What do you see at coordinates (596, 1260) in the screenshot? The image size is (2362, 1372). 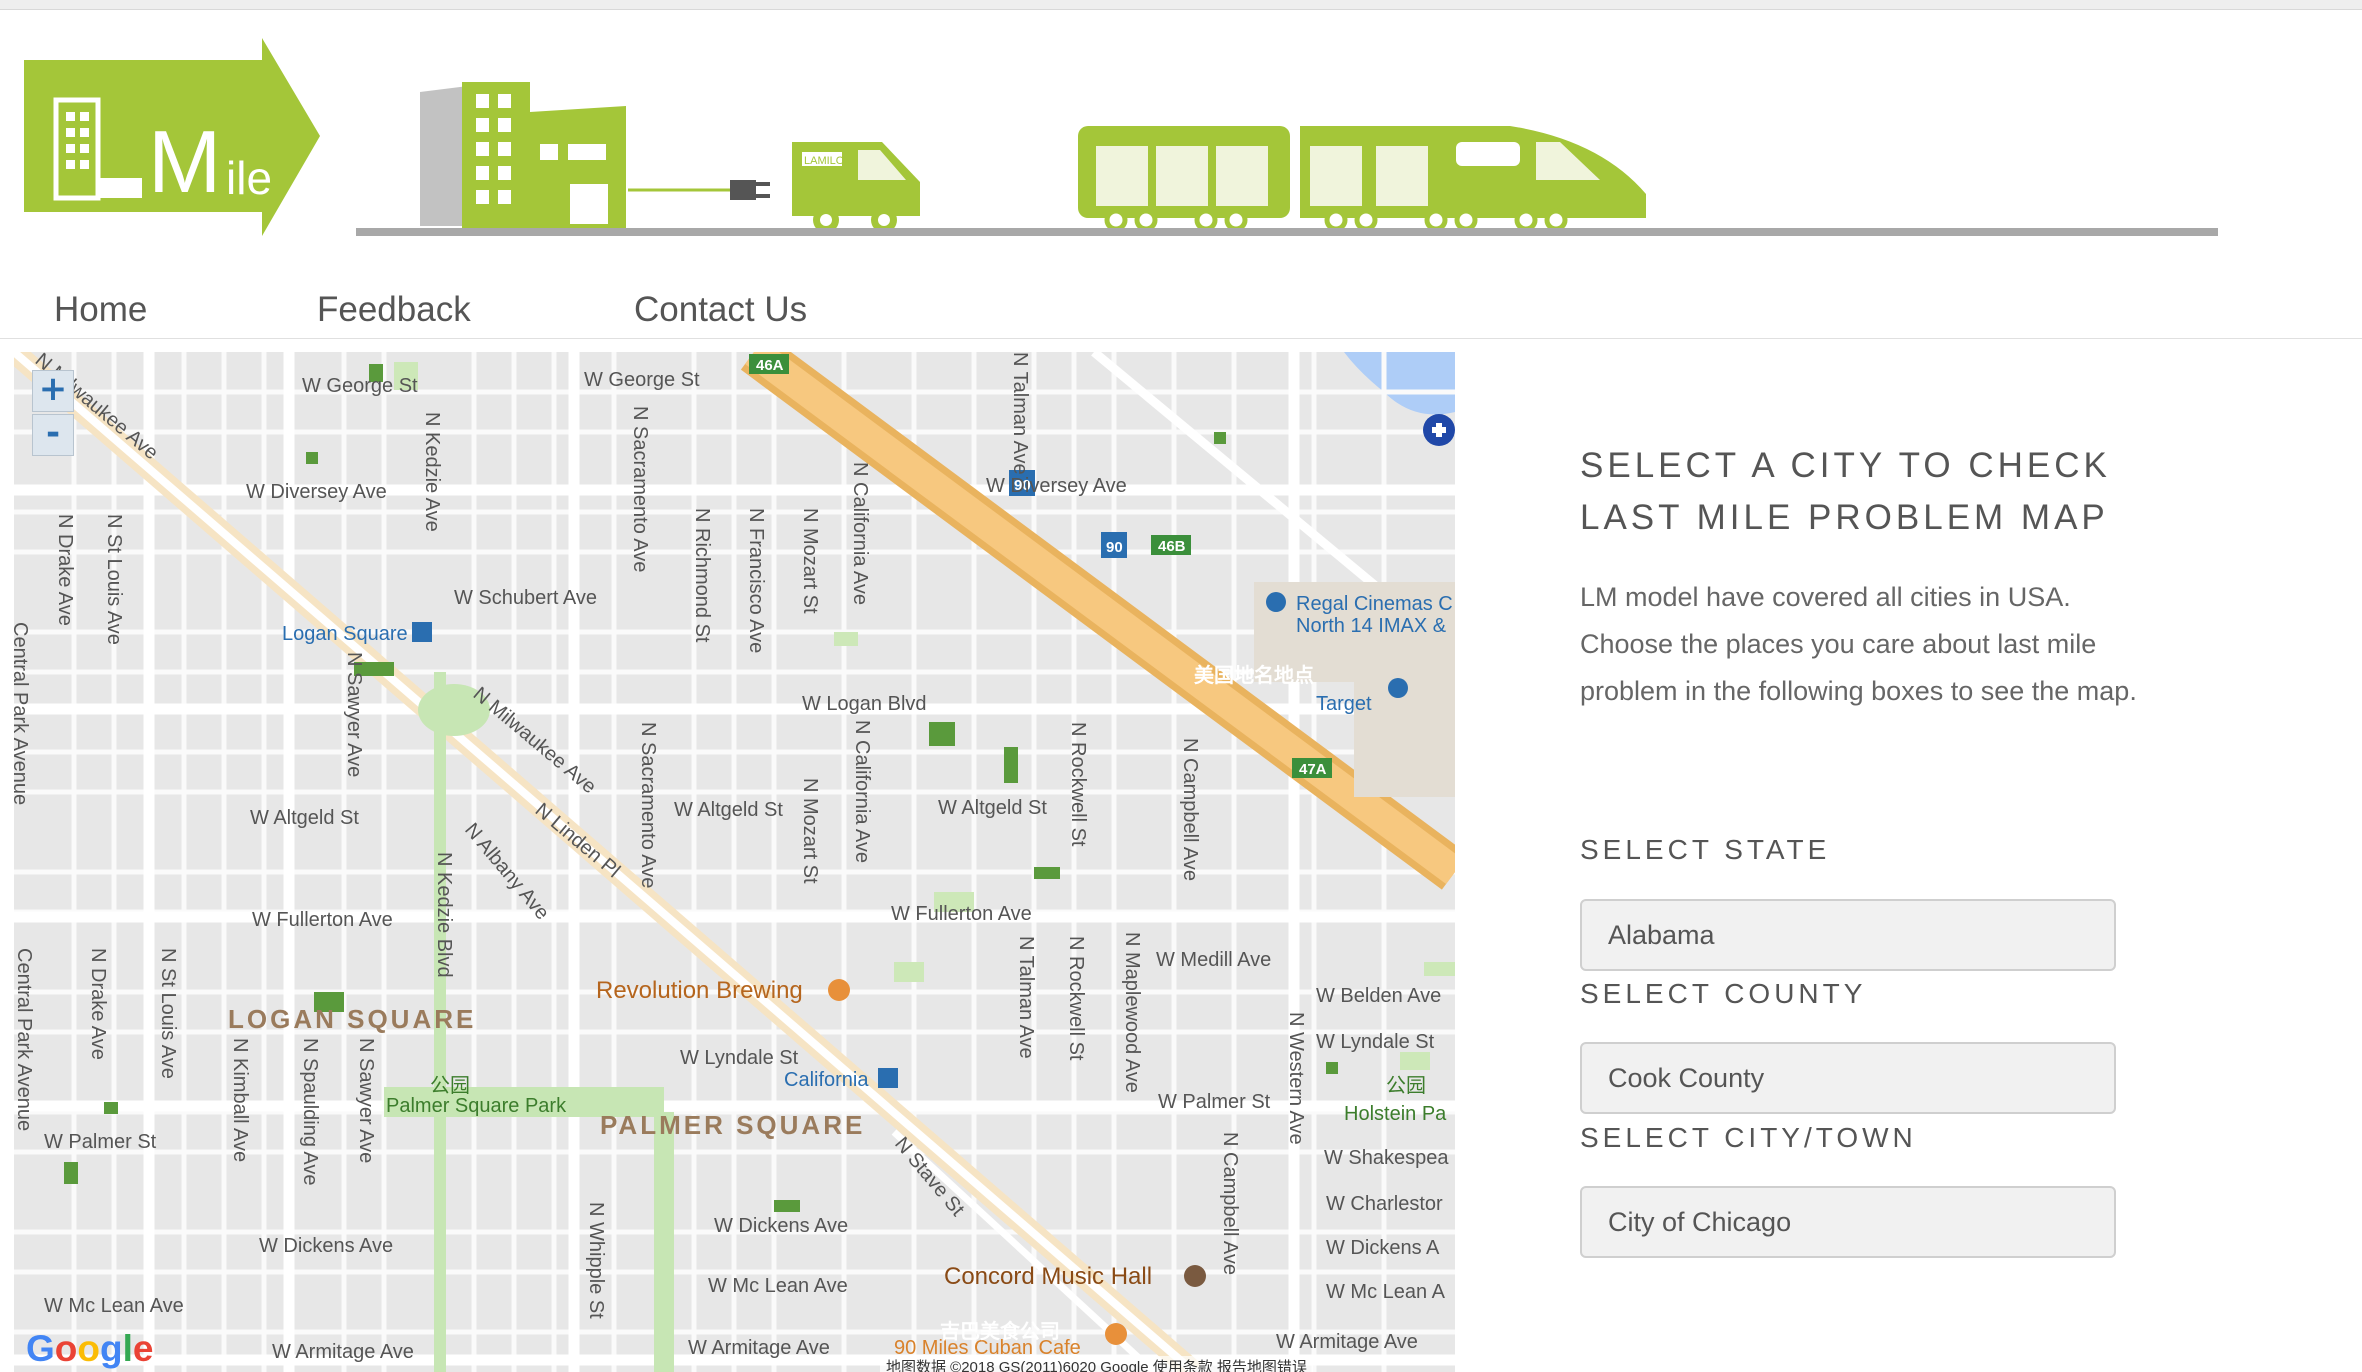 I see `svg-text: N Whipple St` at bounding box center [596, 1260].